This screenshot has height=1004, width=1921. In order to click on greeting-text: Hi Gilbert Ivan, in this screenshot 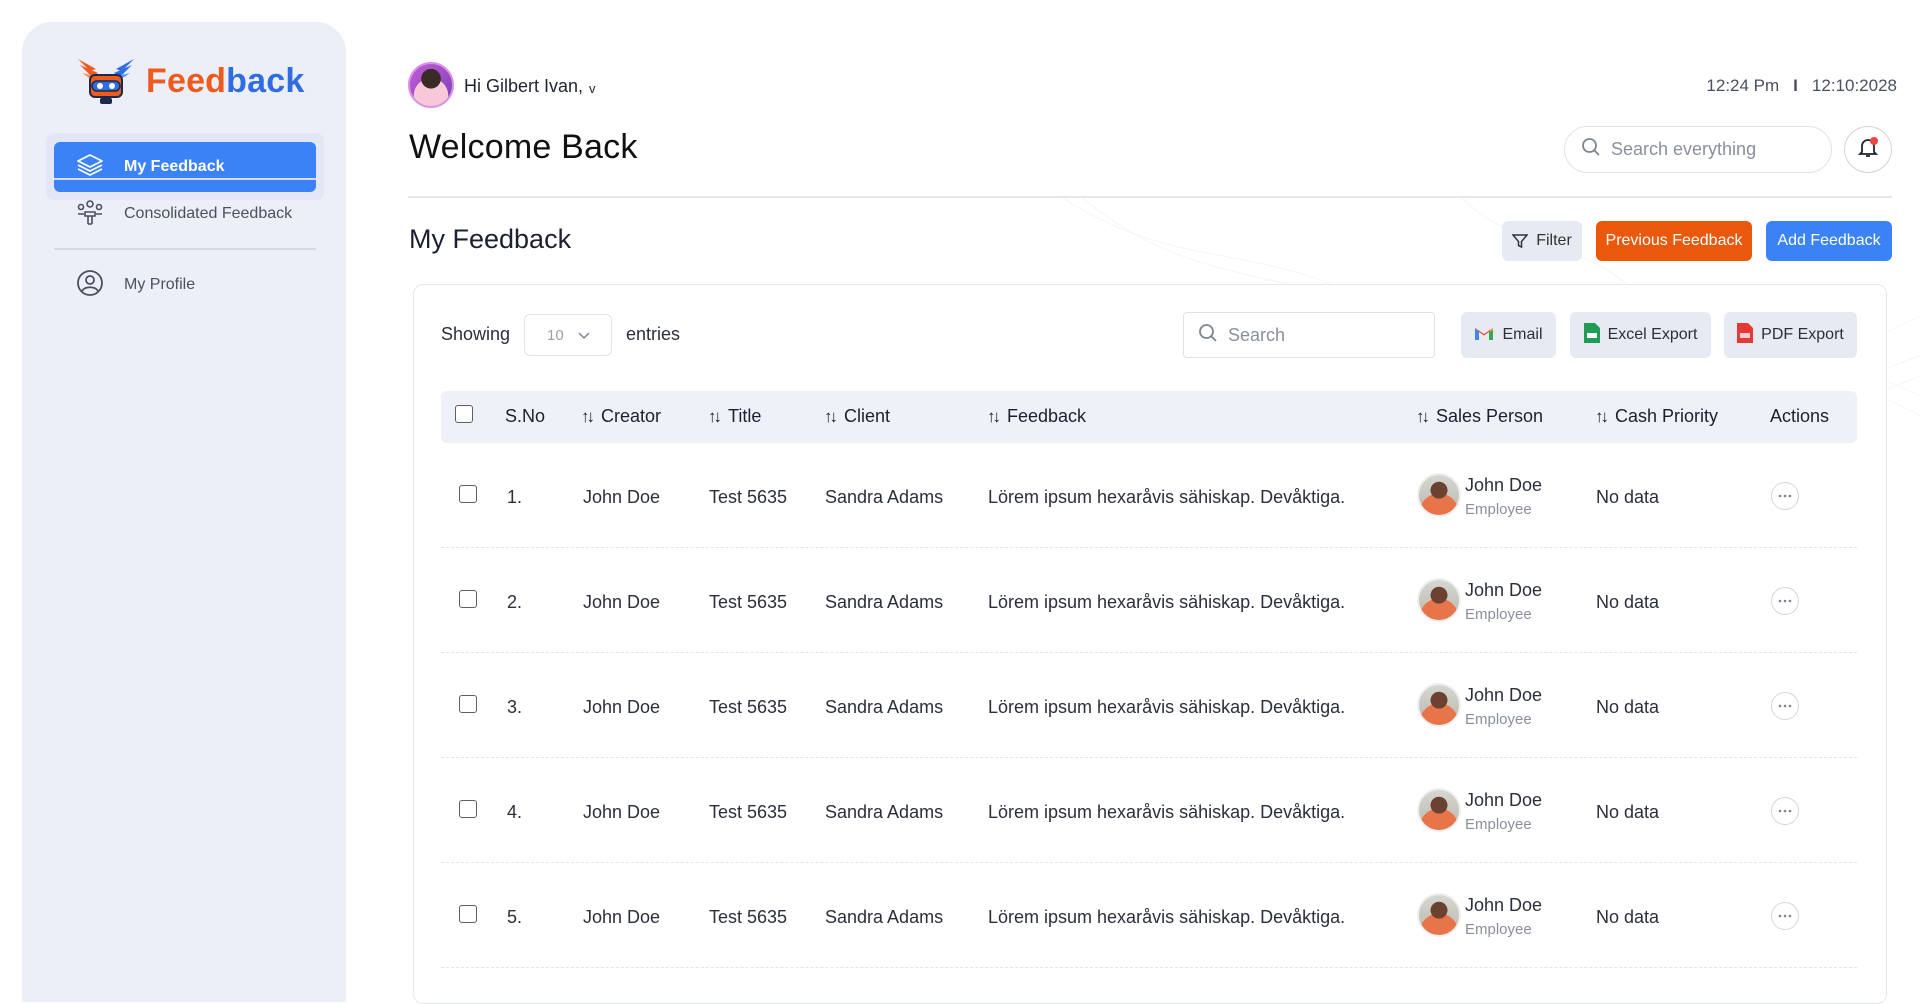, I will do `click(524, 86)`.